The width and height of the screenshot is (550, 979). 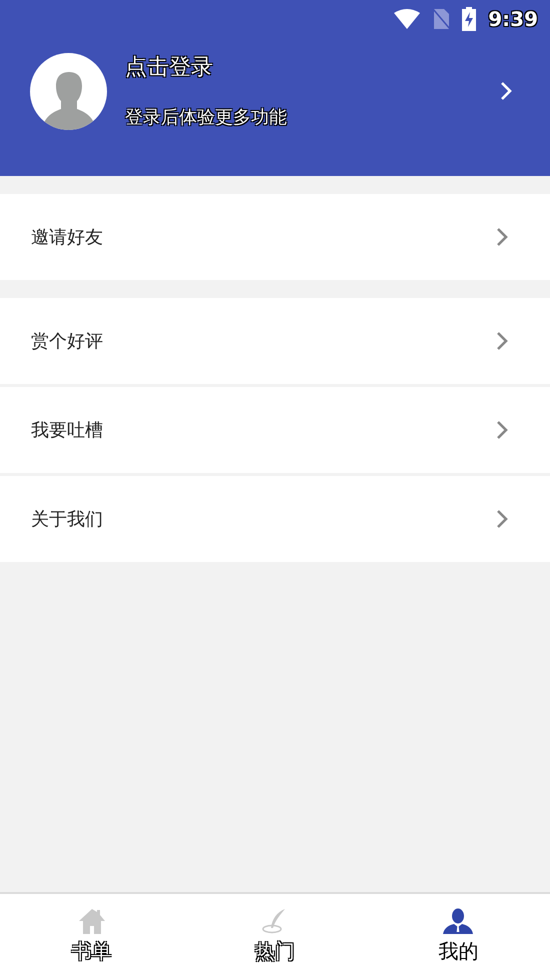 What do you see at coordinates (458, 921) in the screenshot?
I see `person-icon` at bounding box center [458, 921].